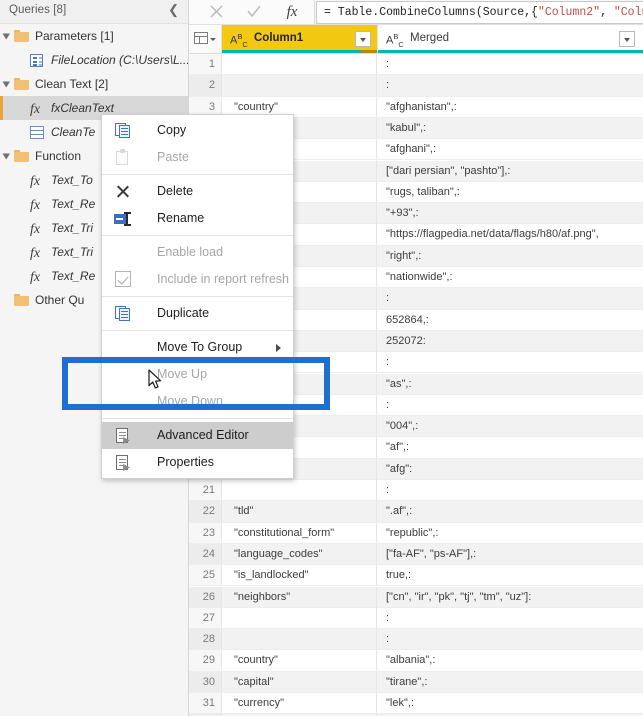 This screenshot has height=716, width=643. Describe the element at coordinates (223, 279) in the screenshot. I see `context-menu-item-label: Include in report refresh` at that location.